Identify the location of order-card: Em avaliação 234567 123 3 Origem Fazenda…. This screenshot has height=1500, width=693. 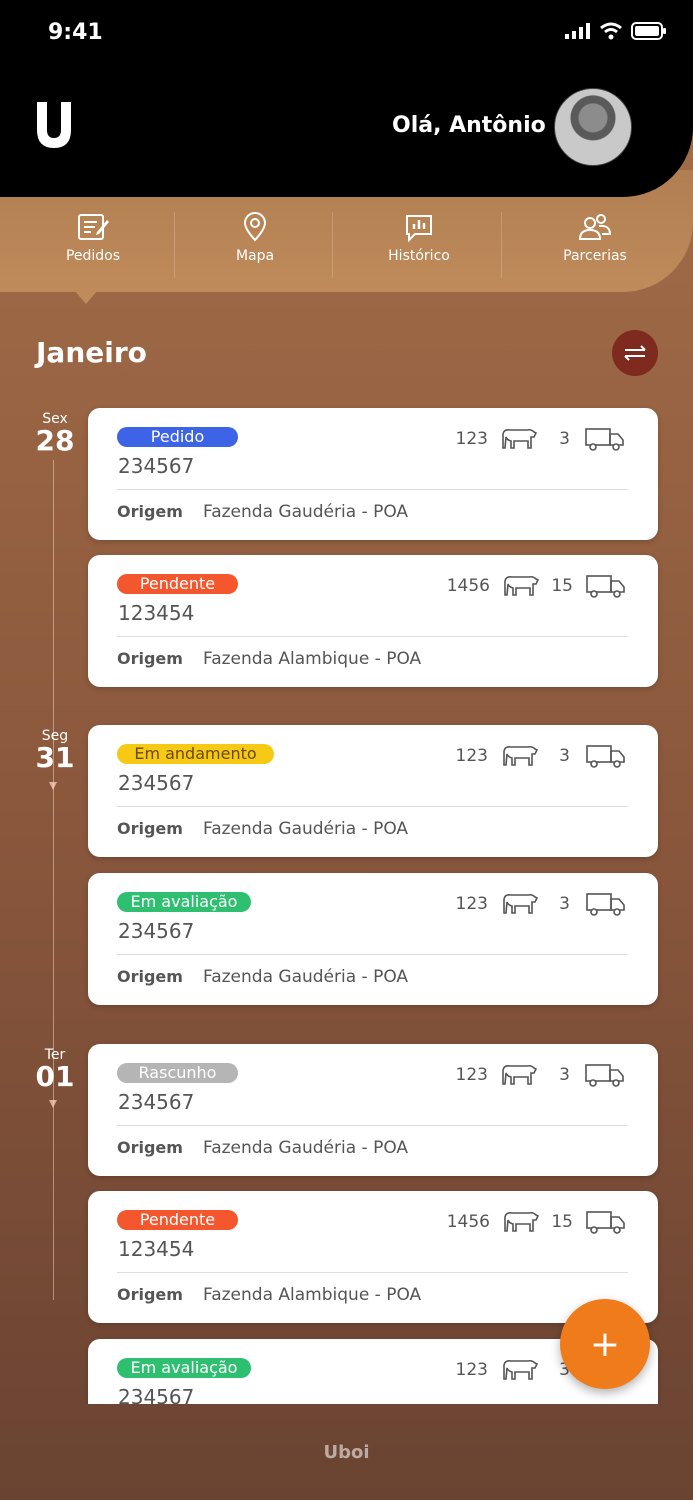
(373, 939).